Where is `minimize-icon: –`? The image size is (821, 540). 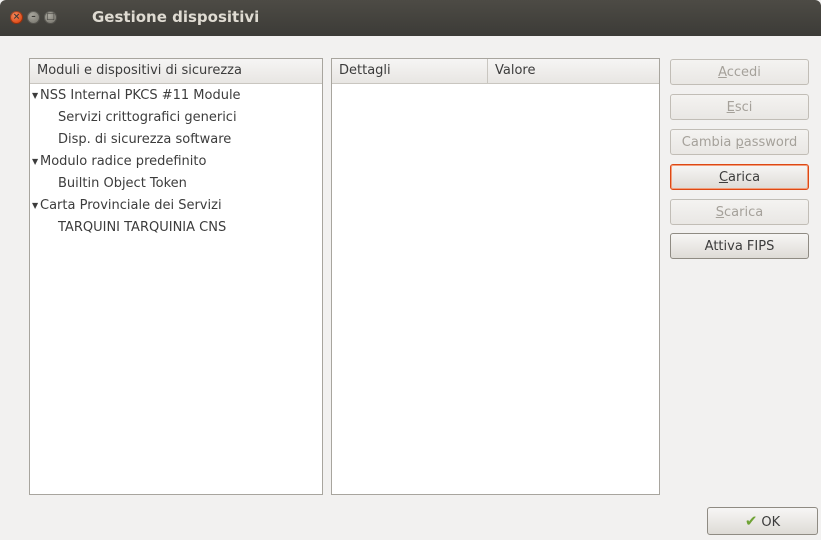 minimize-icon: – is located at coordinates (33, 17).